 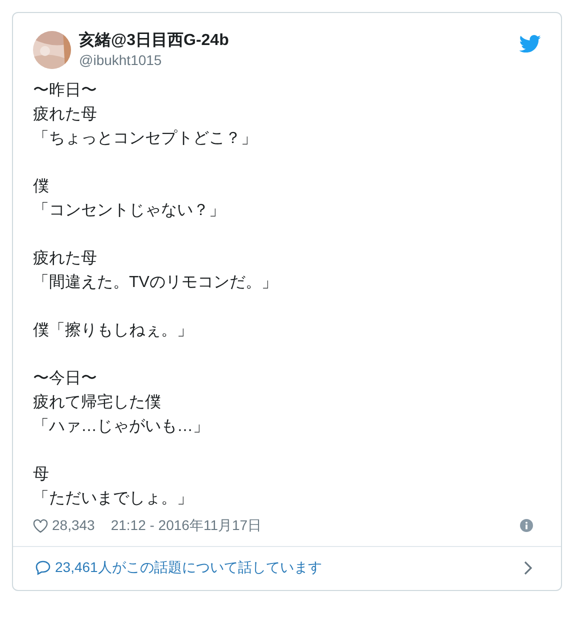 I want to click on tweet-line: 〜今日〜, so click(x=65, y=379).